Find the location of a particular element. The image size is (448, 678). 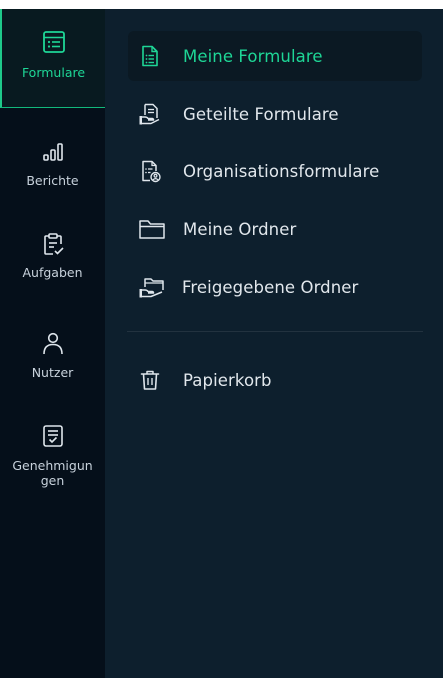

nav-item-label: Organisationsformulare is located at coordinates (281, 171).